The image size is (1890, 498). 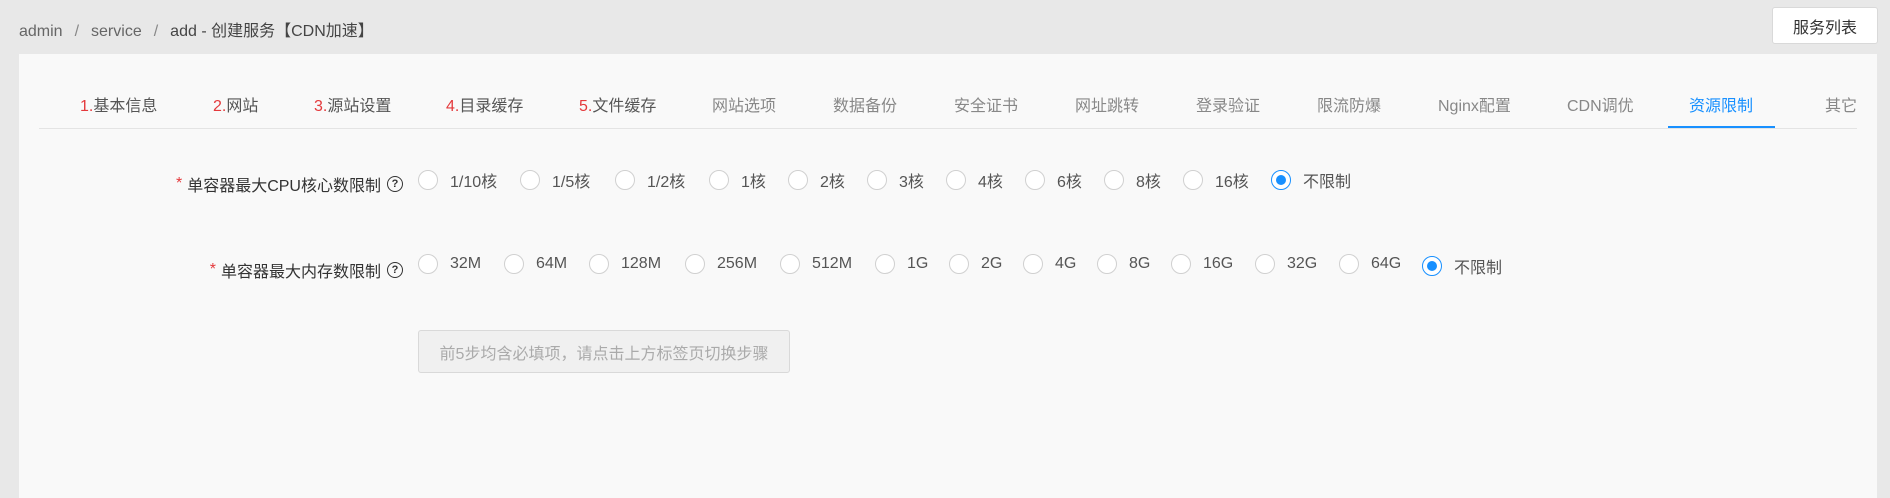 I want to click on memory-option-8g: 8G, so click(x=1123, y=264).